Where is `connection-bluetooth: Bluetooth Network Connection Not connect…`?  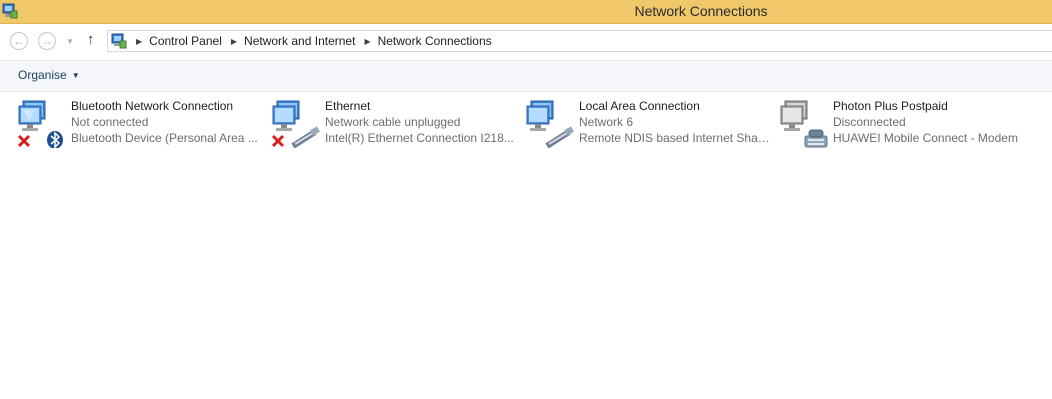
connection-bluetooth: Bluetooth Network Connection Not connect… is located at coordinates (141, 125).